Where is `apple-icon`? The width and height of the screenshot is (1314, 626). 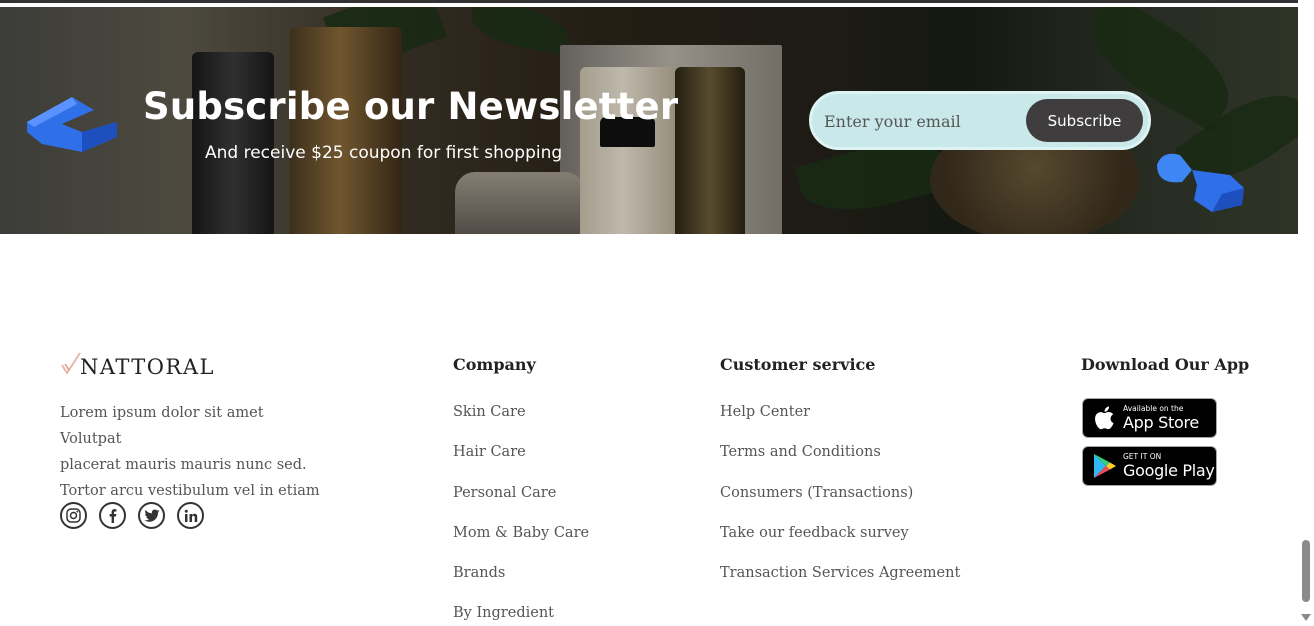
apple-icon is located at coordinates (1104, 418).